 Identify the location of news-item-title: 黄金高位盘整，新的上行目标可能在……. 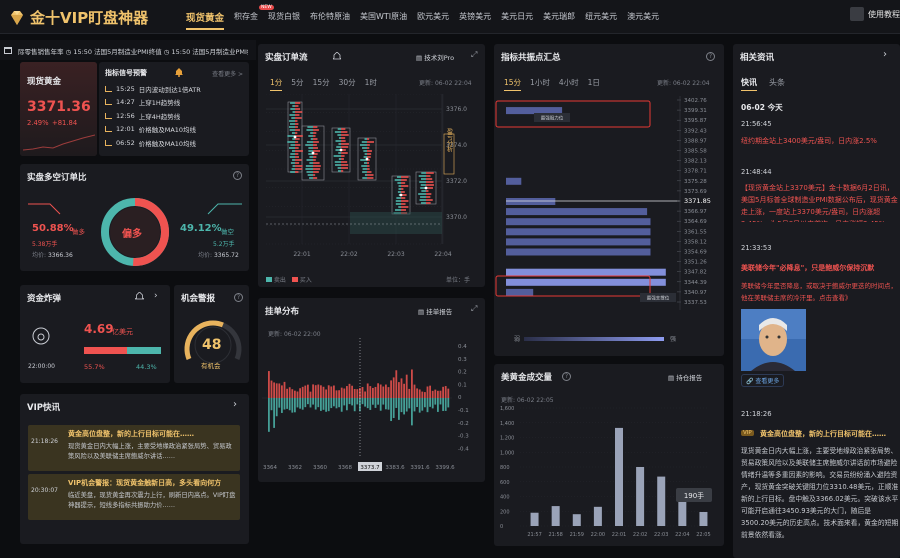
(829, 434).